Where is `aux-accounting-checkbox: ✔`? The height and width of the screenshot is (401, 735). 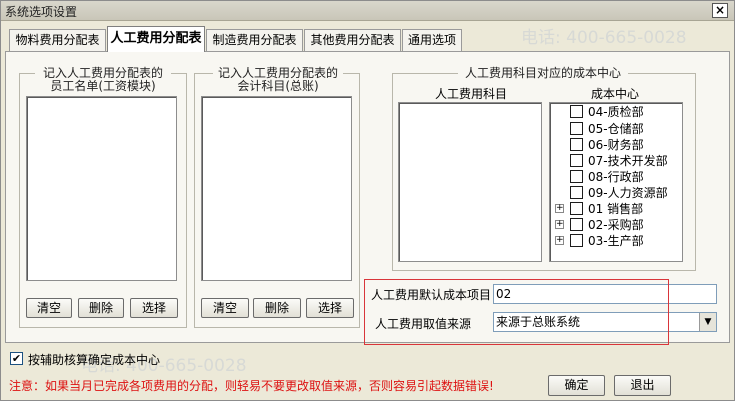 aux-accounting-checkbox: ✔ is located at coordinates (16, 358).